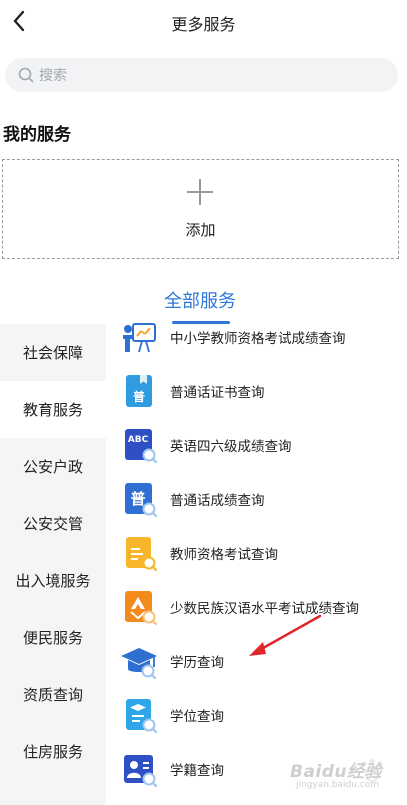 The image size is (407, 805). Describe the element at coordinates (224, 555) in the screenshot. I see `service-label: 教师资格考试查询` at that location.